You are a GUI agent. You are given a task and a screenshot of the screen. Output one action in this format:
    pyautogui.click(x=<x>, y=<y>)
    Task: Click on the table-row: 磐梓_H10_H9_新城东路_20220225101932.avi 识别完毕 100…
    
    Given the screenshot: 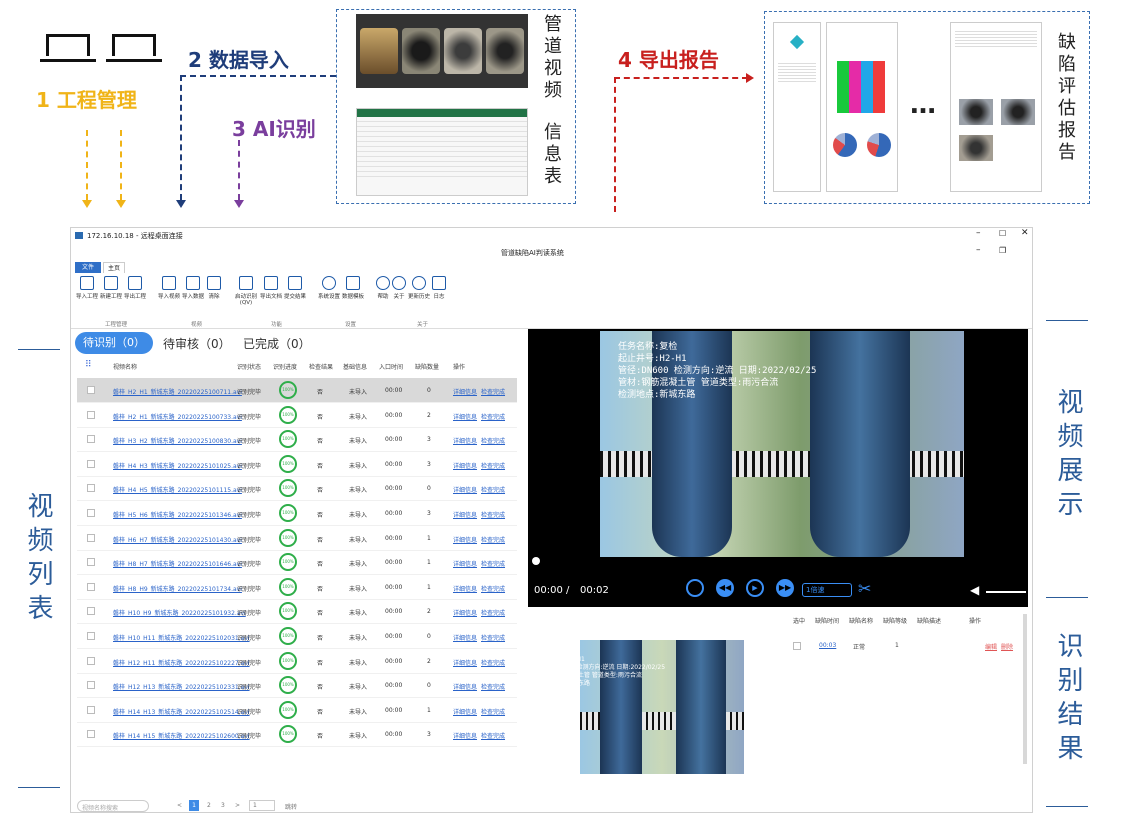 What is the action you would take?
    pyautogui.click(x=297, y=612)
    